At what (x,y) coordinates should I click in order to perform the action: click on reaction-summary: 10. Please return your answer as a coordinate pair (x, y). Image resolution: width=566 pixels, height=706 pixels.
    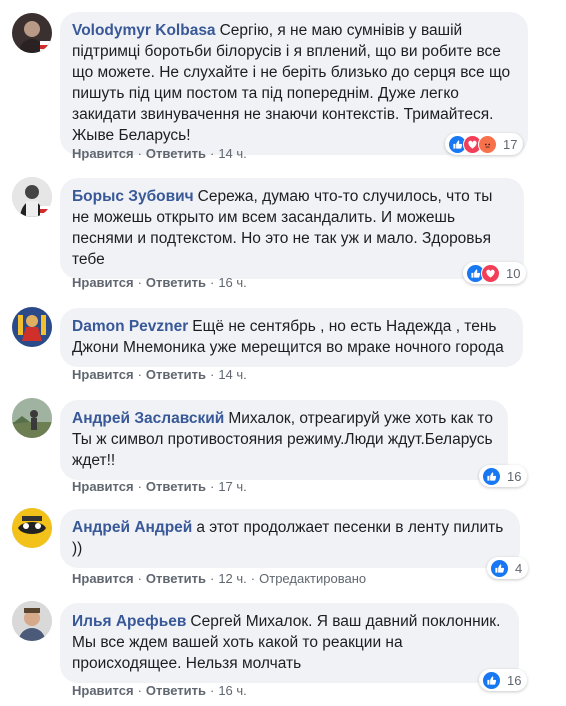
    Looking at the image, I should click on (495, 273).